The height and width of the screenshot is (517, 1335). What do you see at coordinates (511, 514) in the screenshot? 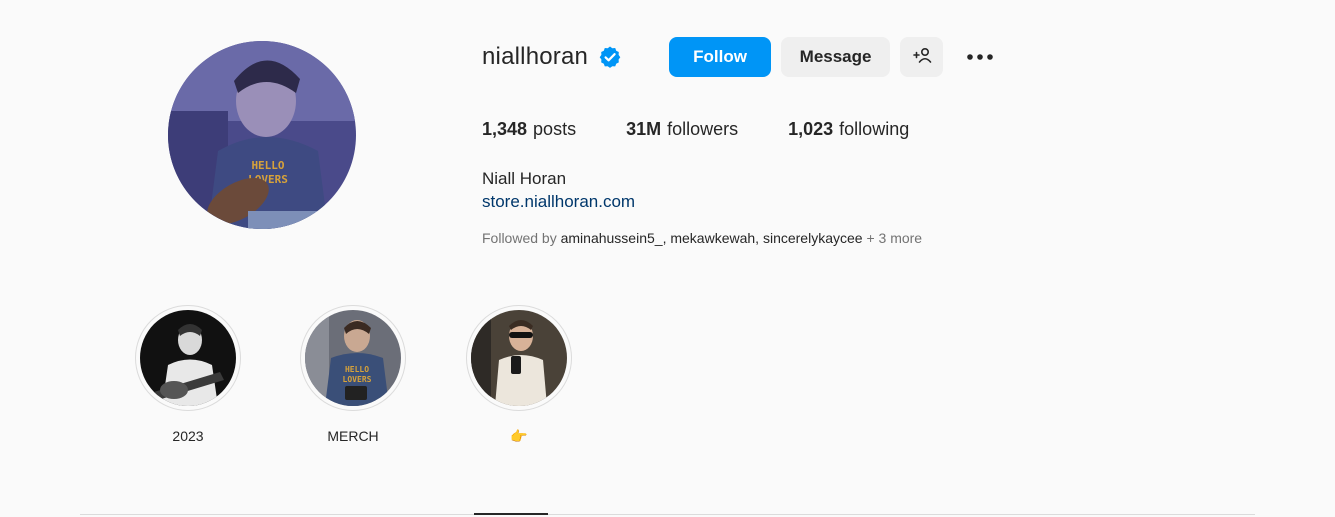
I see `active-tab-indicator` at bounding box center [511, 514].